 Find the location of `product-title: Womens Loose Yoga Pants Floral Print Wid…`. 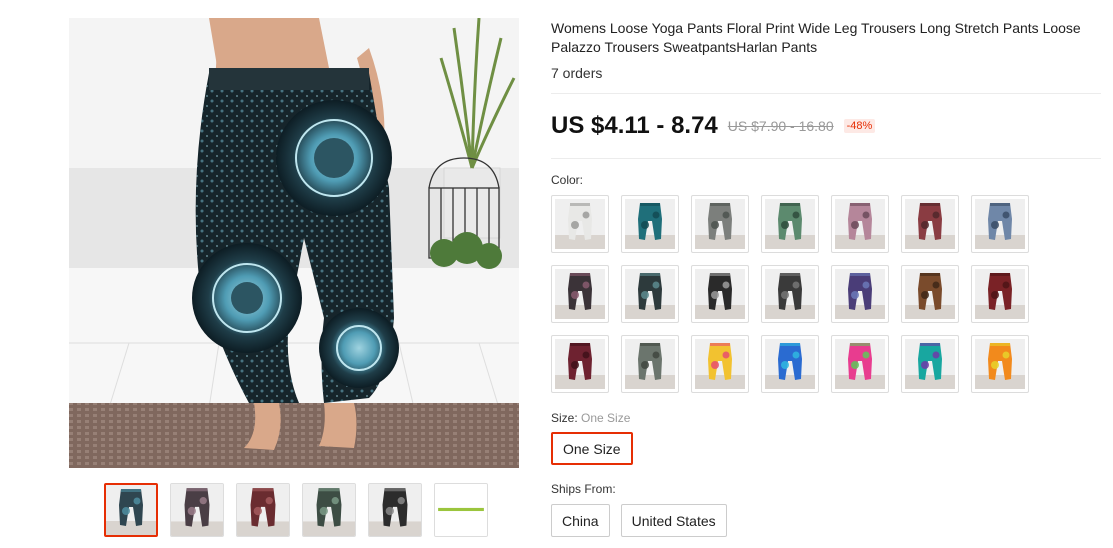

product-title: Womens Loose Yoga Pants Floral Print Wid… is located at coordinates (816, 37).